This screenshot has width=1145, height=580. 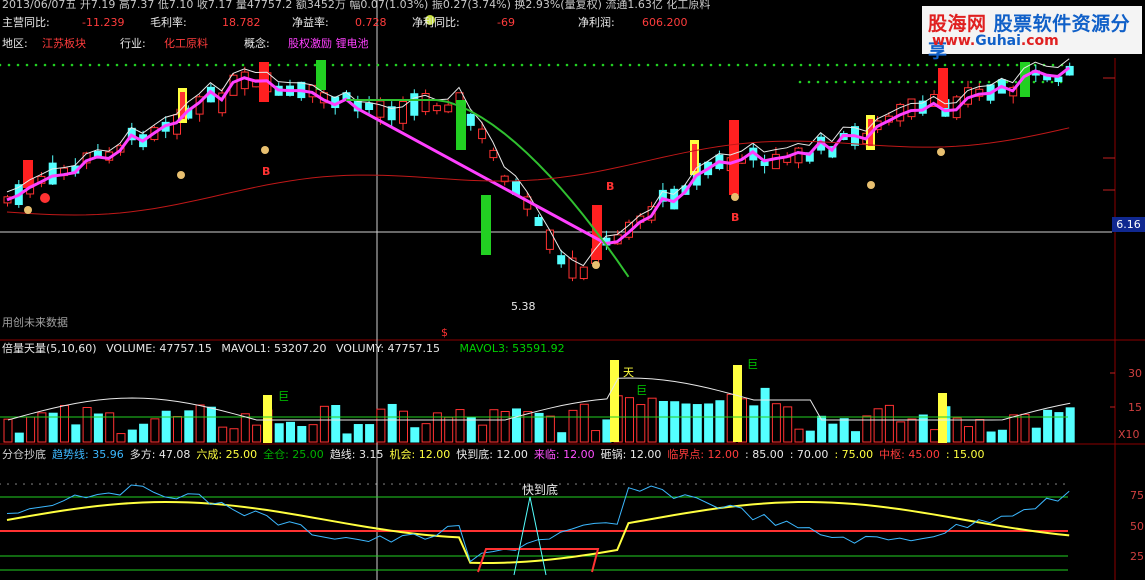 I want to click on volume-axis-unit: X10, so click(x=1129, y=434).